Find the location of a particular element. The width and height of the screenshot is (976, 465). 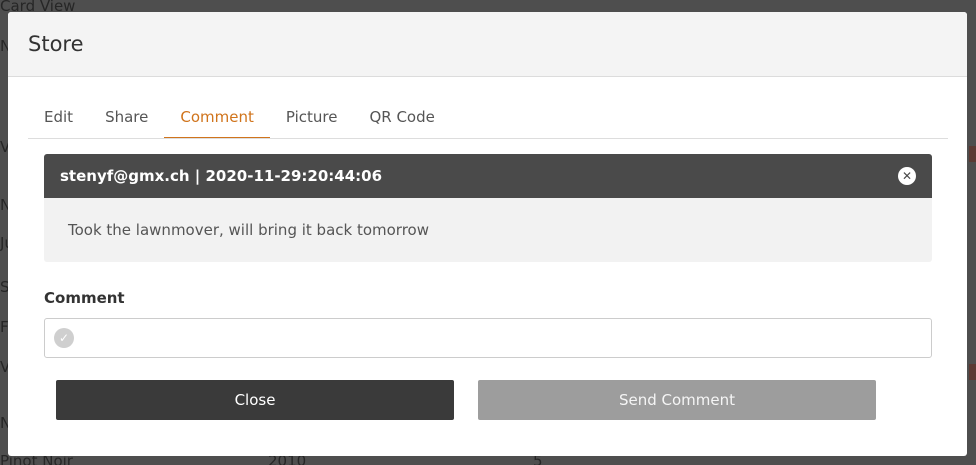

modal-title: Store is located at coordinates (56, 44).